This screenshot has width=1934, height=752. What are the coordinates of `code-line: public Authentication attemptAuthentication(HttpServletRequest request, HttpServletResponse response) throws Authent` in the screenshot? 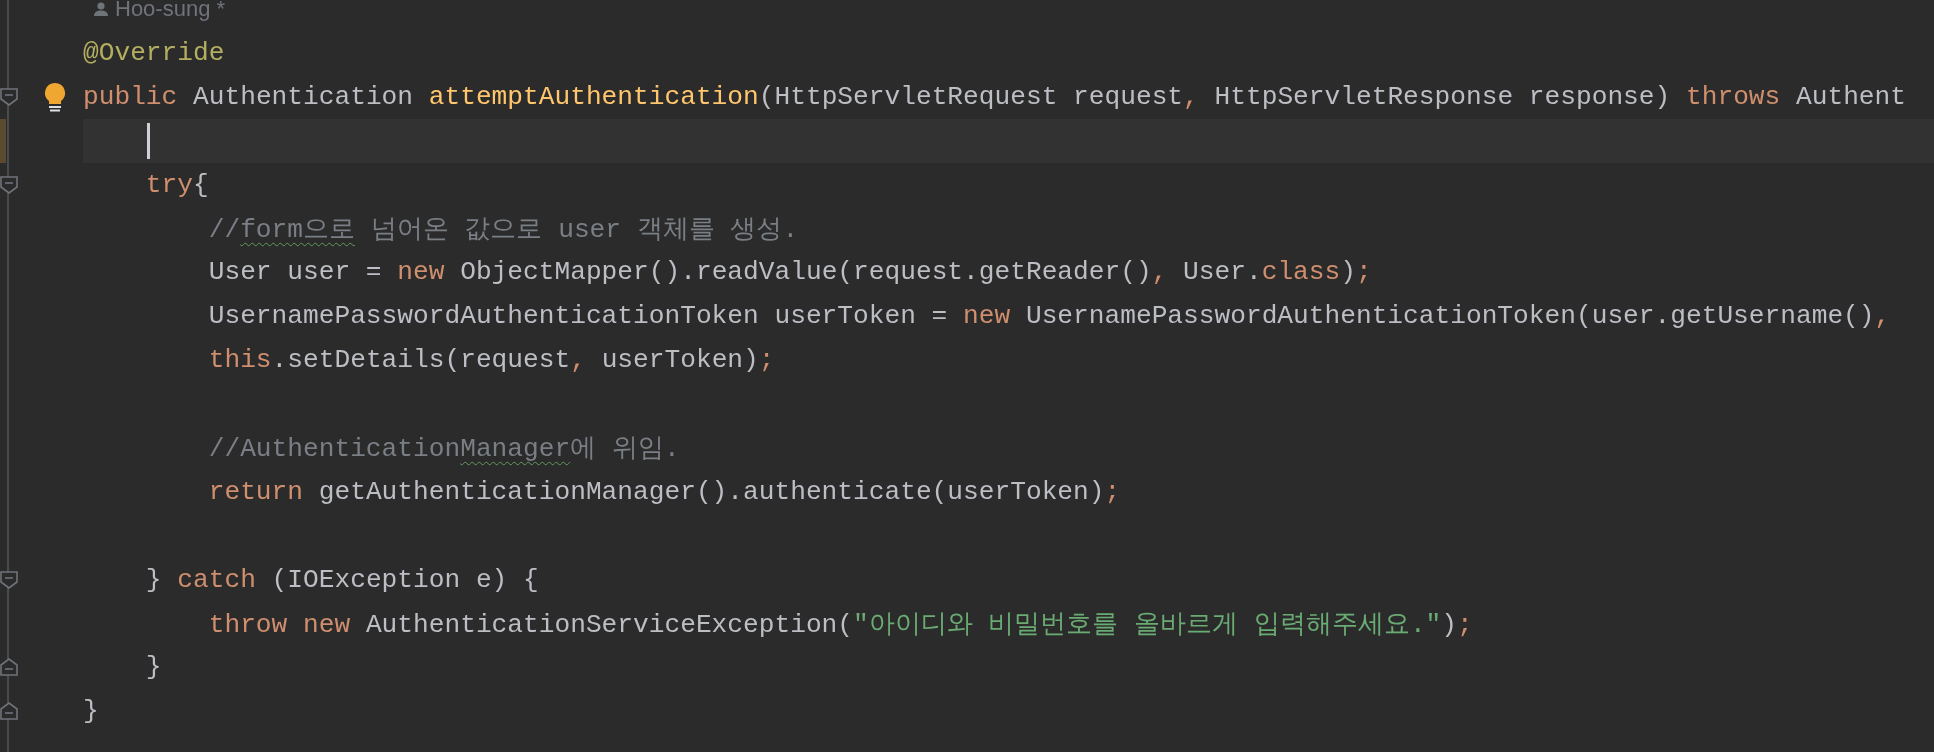 It's located at (994, 96).